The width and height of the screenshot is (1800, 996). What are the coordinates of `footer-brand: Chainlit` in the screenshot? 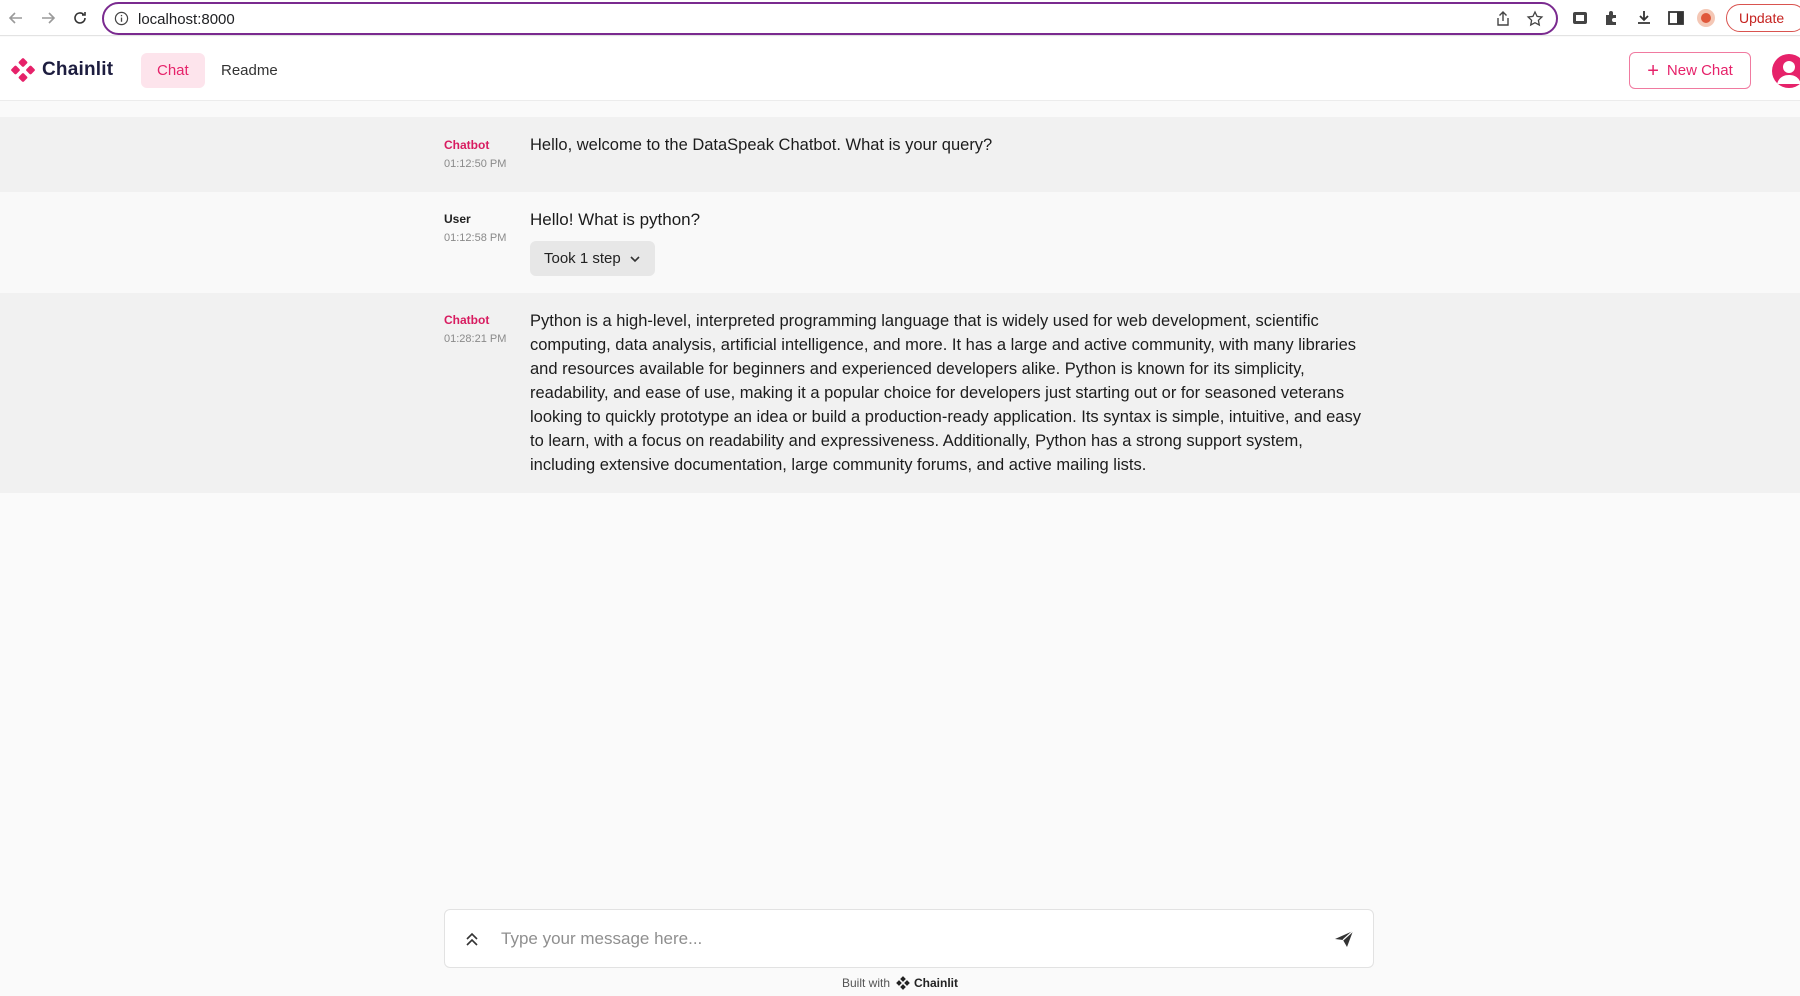 It's located at (927, 983).